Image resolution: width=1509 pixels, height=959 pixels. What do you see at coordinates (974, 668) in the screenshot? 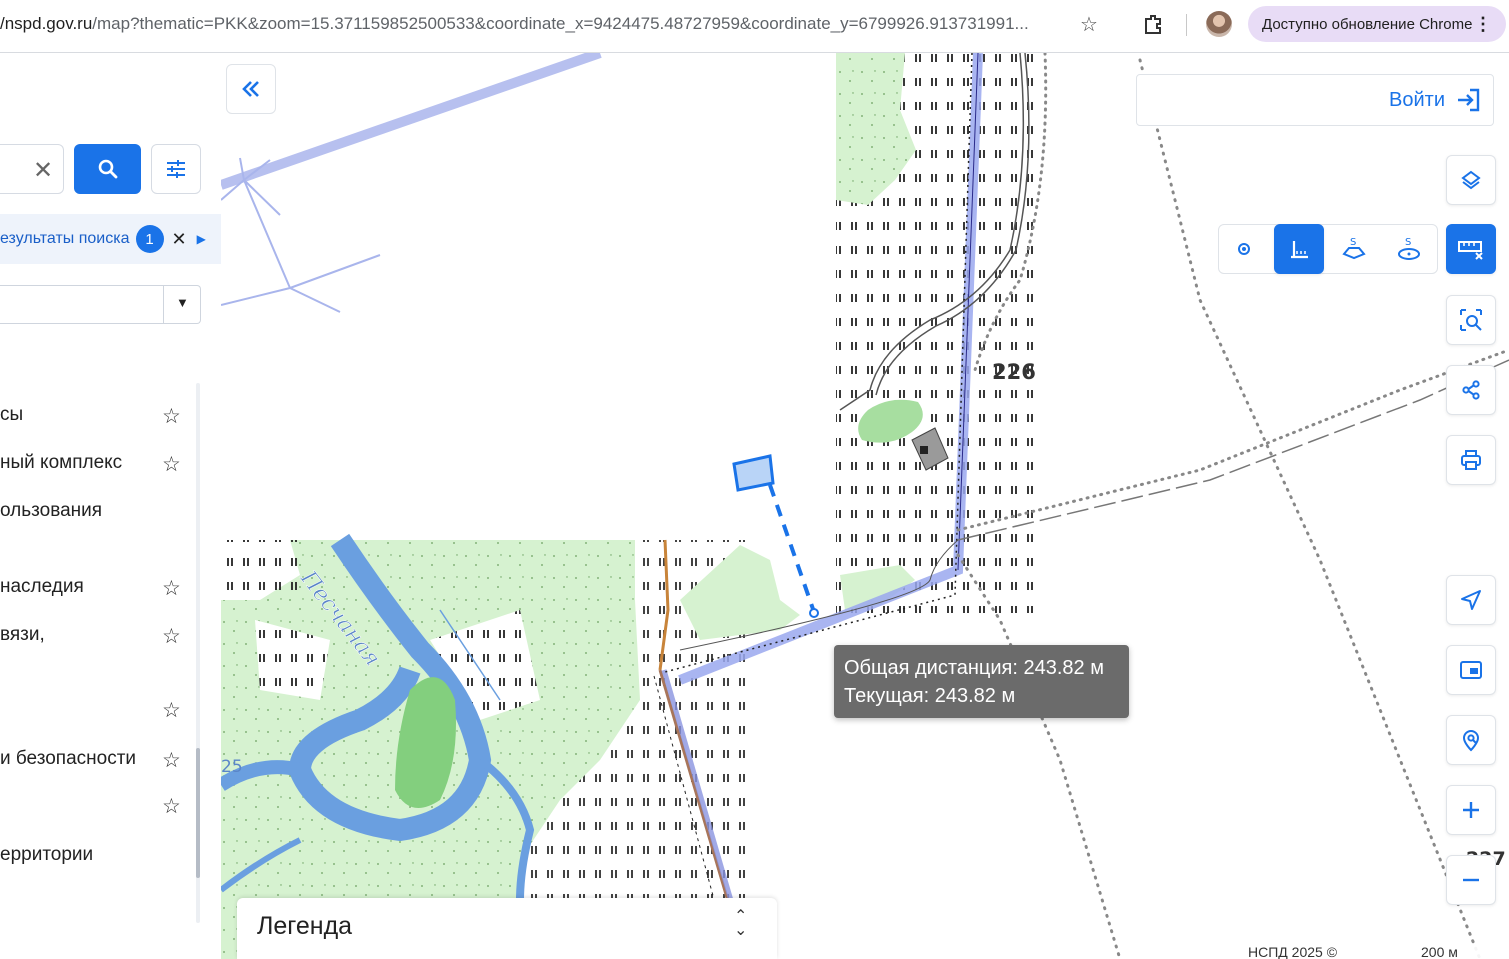
I see `total-distance-text: Общая дистанция: 243.82 м` at bounding box center [974, 668].